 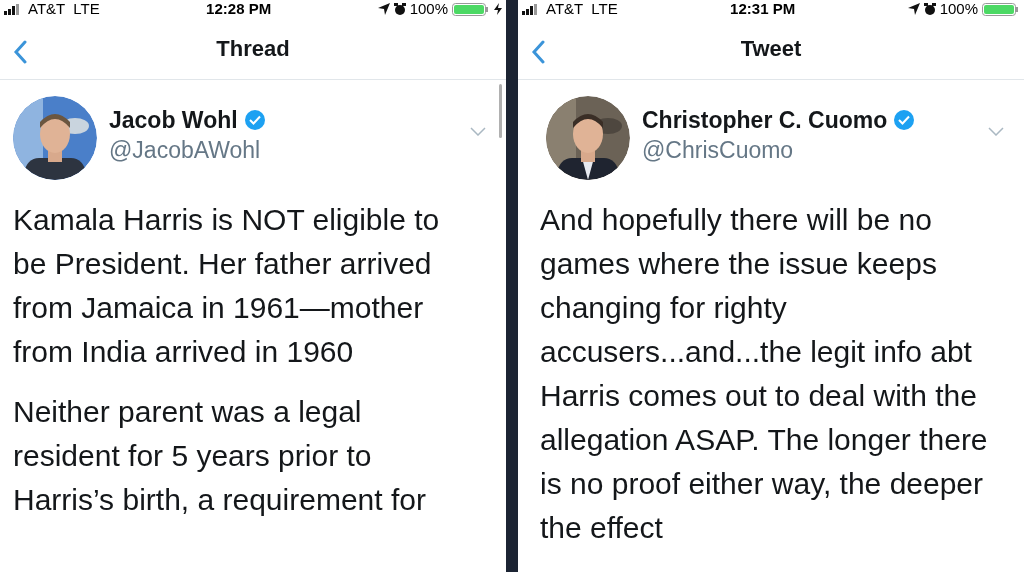 What do you see at coordinates (771, 49) in the screenshot?
I see `nav-title: Tweet` at bounding box center [771, 49].